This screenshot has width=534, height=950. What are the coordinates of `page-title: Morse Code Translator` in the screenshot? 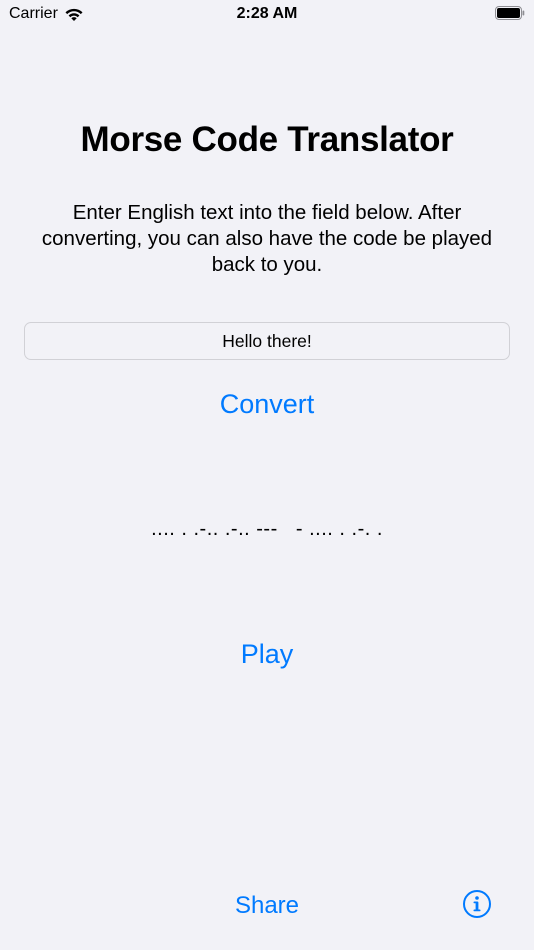 It's located at (267, 139).